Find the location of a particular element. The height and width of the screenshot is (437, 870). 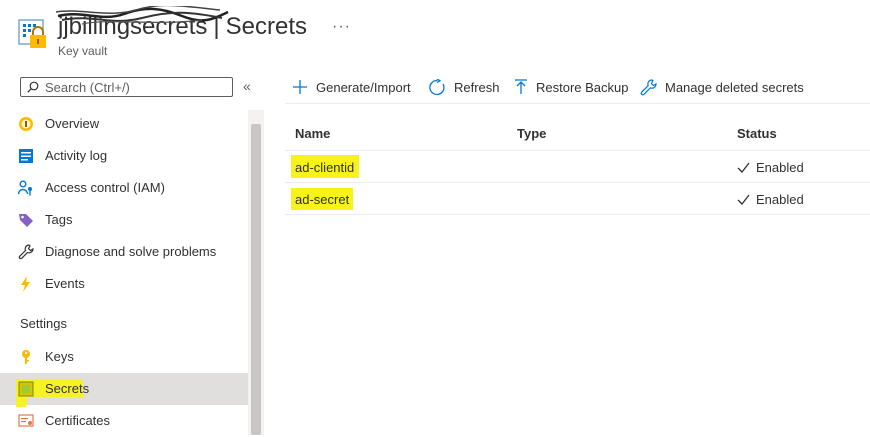

restore-backup-label: Restore Backup is located at coordinates (582, 87).